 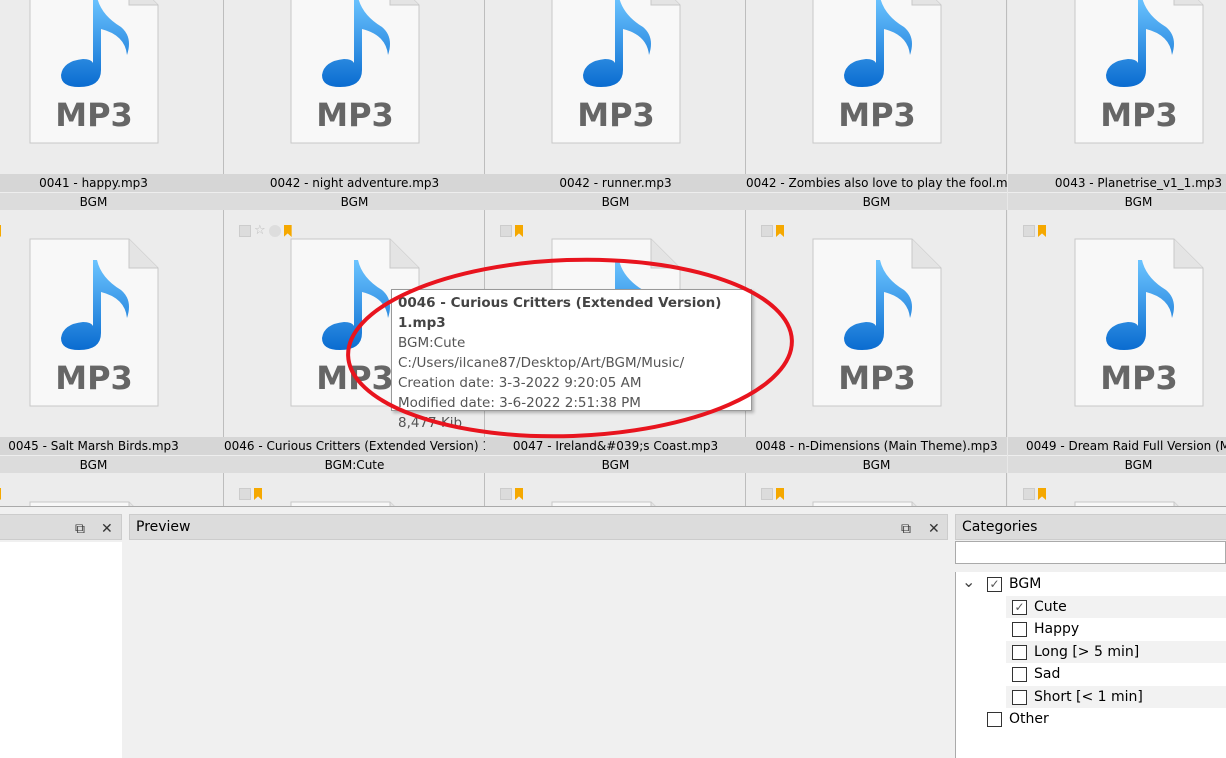 What do you see at coordinates (163, 527) in the screenshot?
I see `preview-title: Preview` at bounding box center [163, 527].